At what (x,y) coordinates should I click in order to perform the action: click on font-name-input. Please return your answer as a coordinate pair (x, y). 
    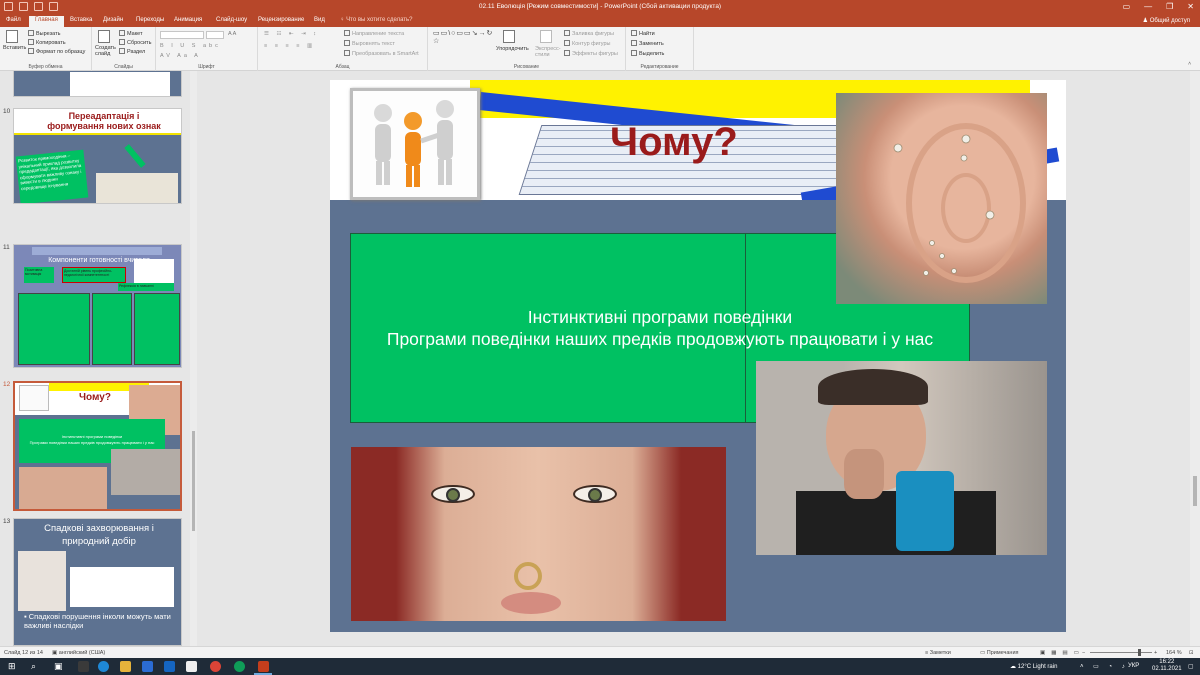
    Looking at the image, I should click on (182, 35).